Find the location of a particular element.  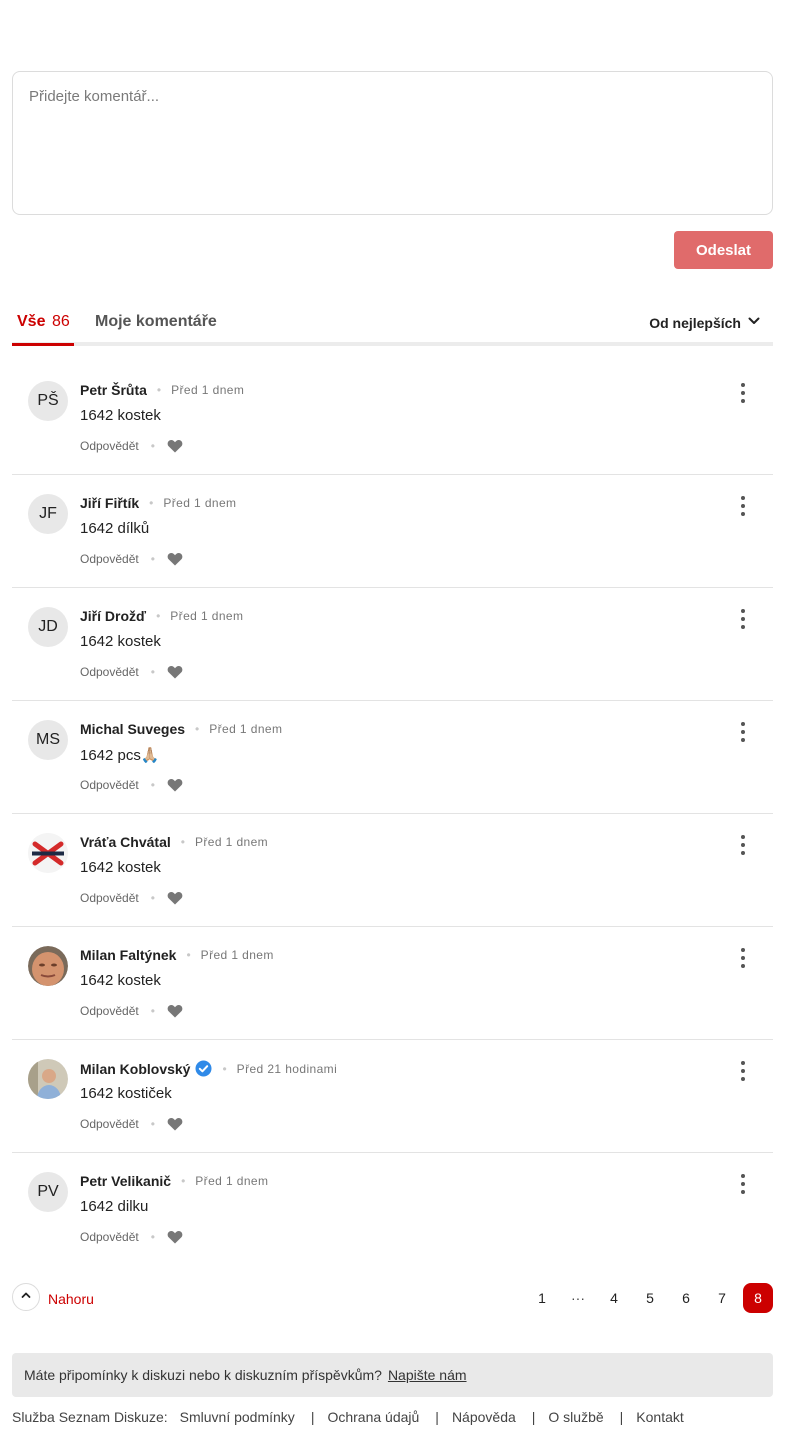

comment-author: Petr Šrůta is located at coordinates (113, 390).